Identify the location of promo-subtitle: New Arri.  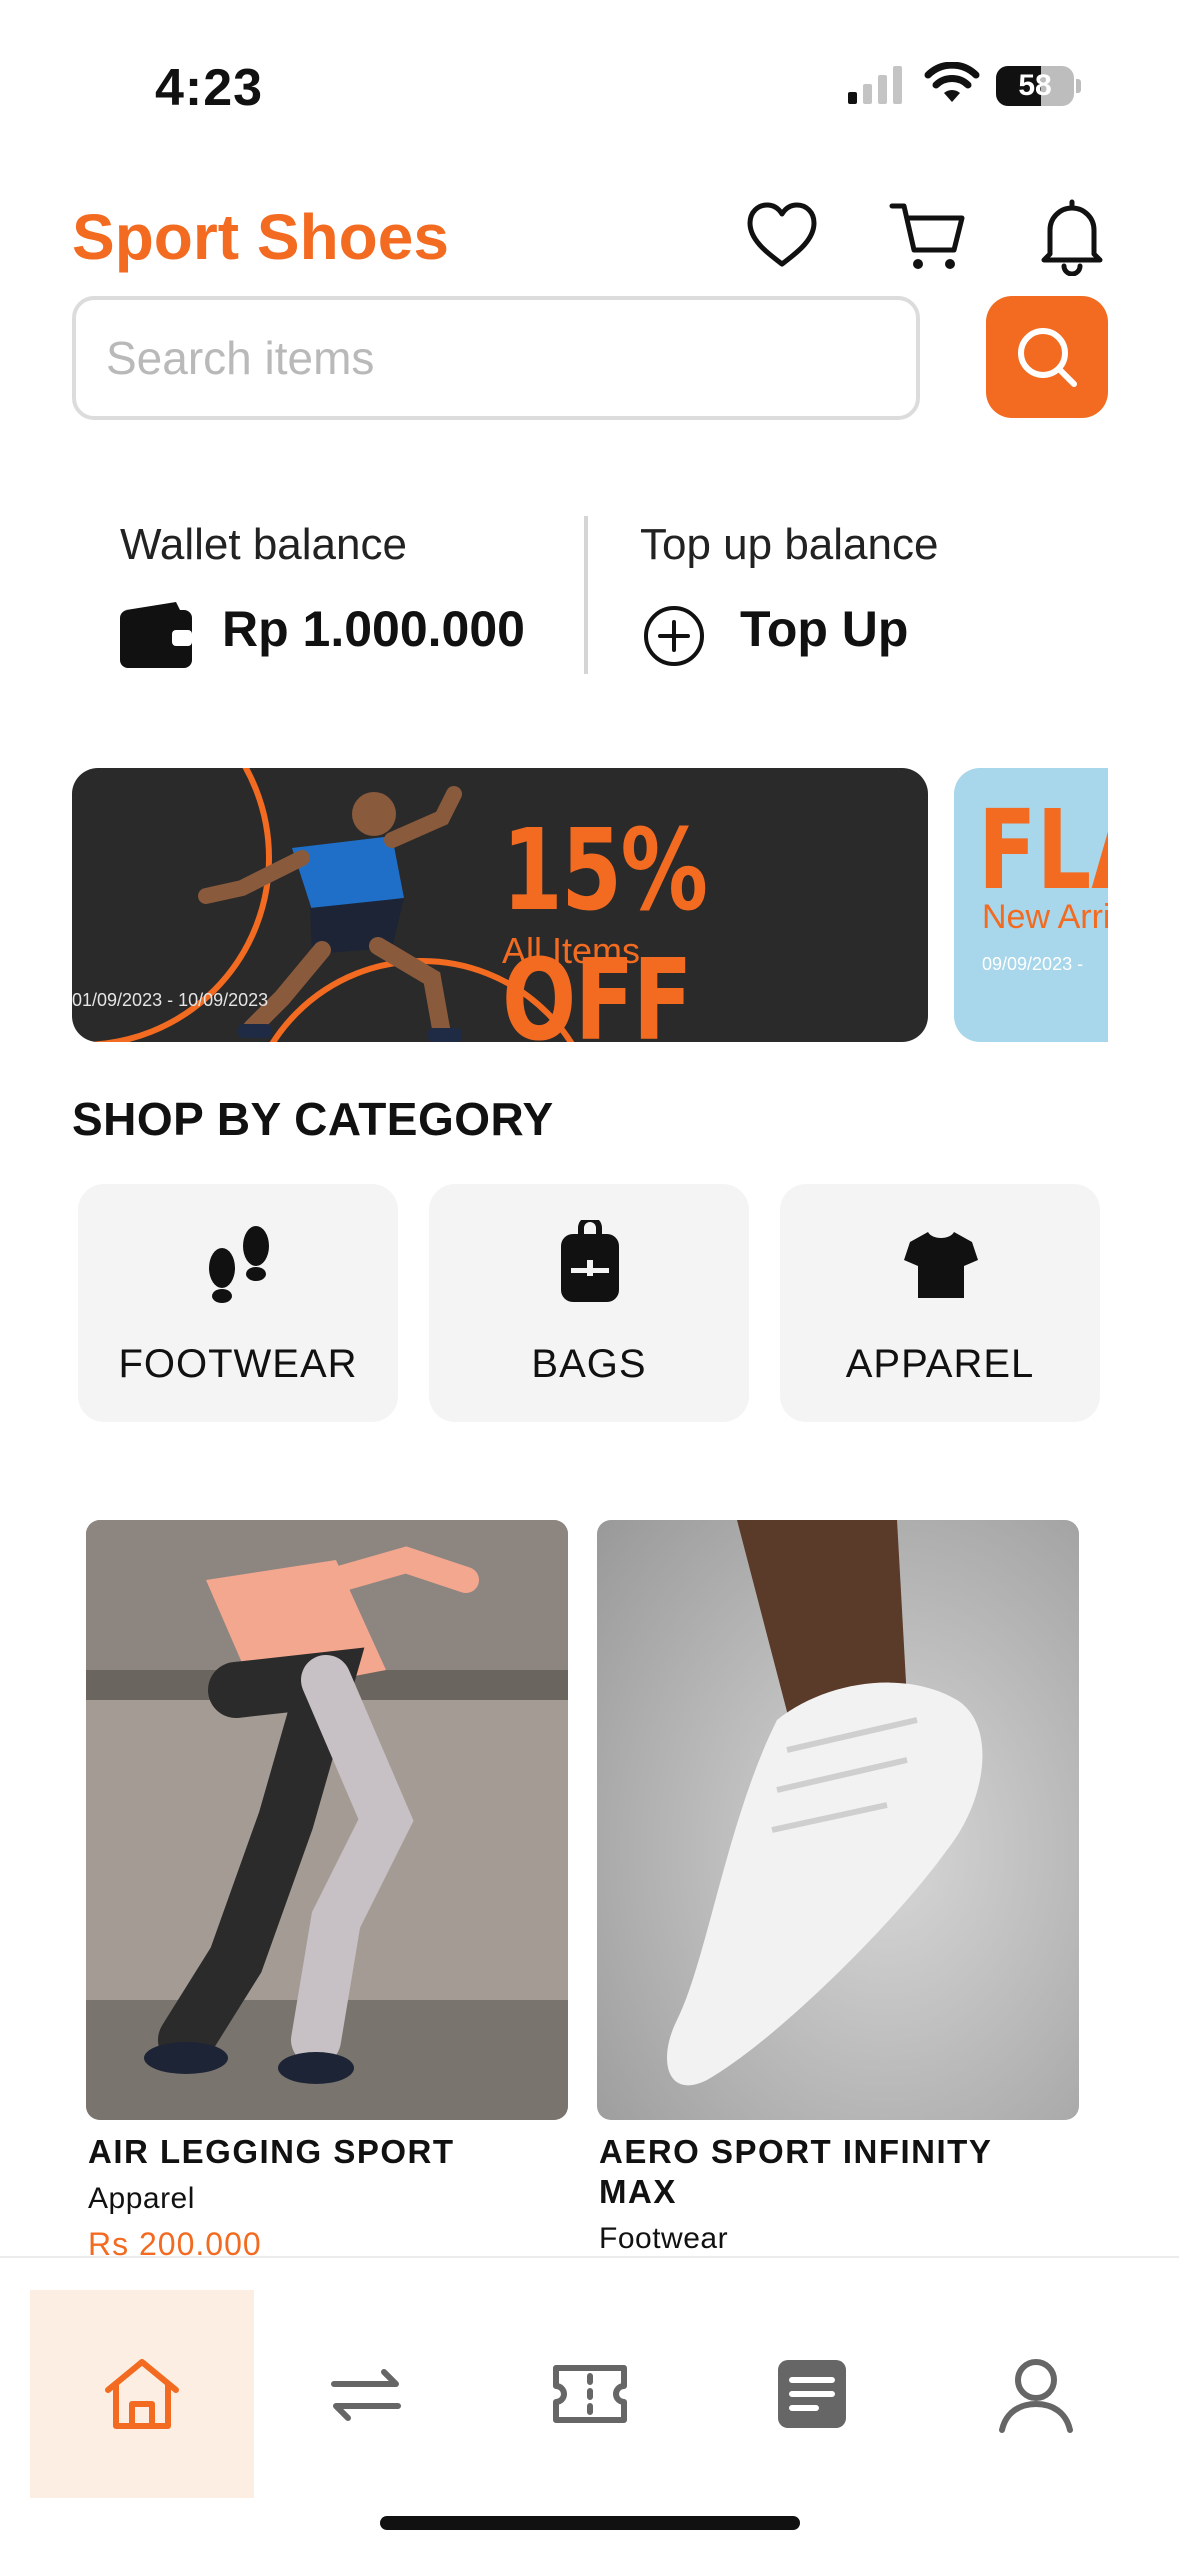
(1045, 917).